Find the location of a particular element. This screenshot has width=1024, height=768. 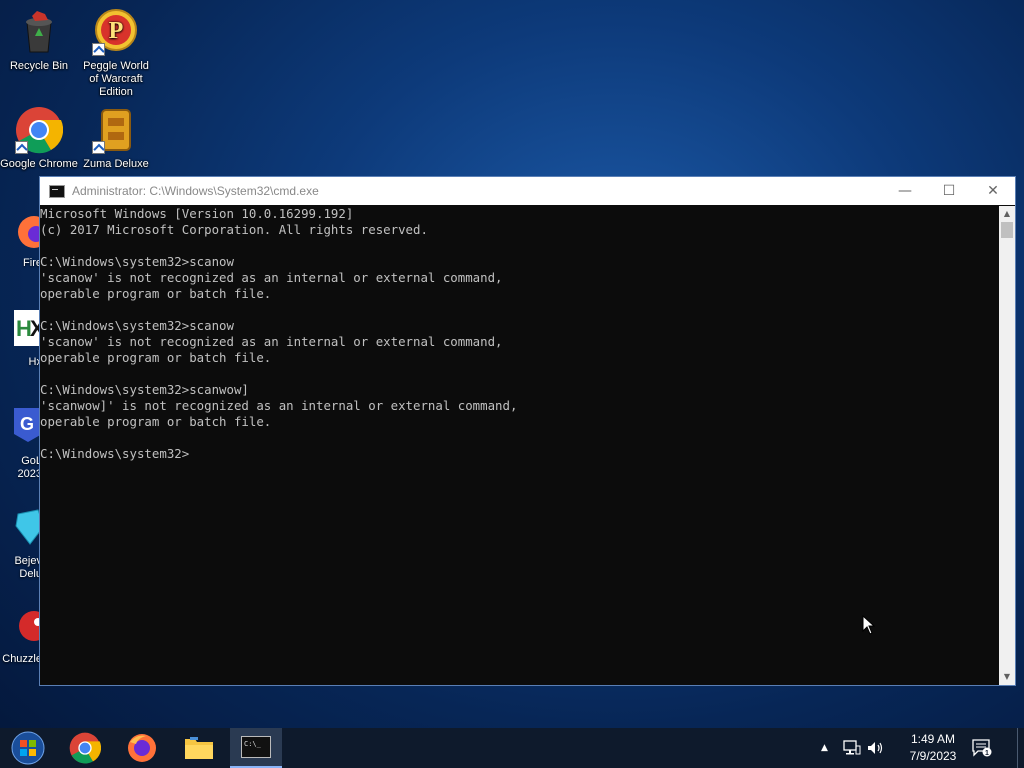

desktop-icon-zuma: Zuma Deluxe is located at coordinates (116, 138).